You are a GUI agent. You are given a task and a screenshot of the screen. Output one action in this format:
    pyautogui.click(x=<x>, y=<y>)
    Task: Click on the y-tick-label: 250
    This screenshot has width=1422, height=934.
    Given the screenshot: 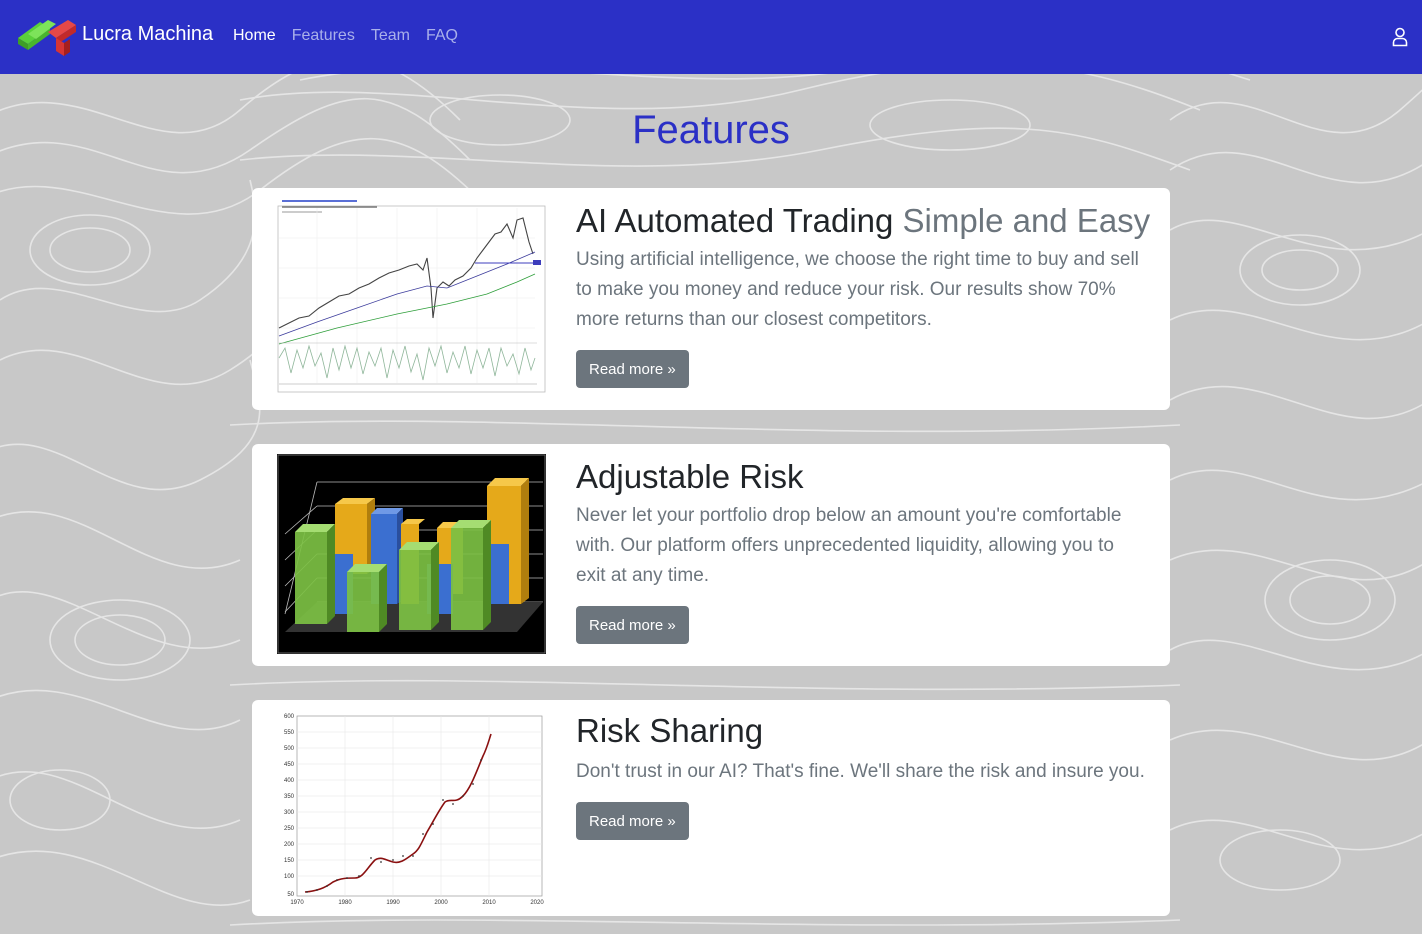 What is the action you would take?
    pyautogui.click(x=289, y=829)
    